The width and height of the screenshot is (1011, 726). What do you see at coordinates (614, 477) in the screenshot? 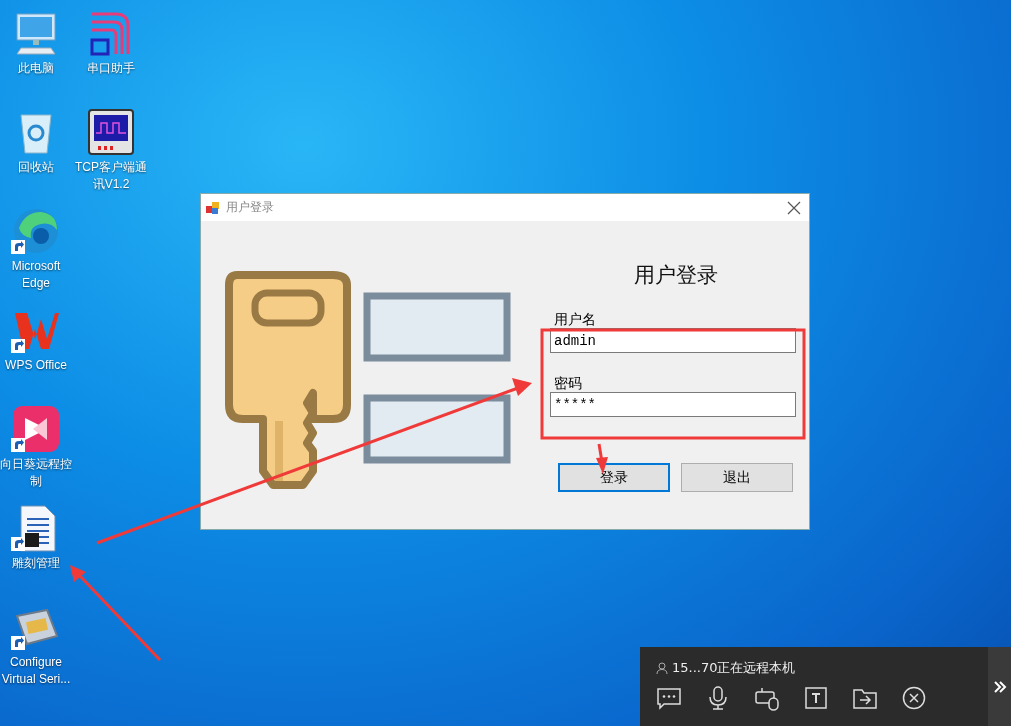
I see `dialog-button: 登录` at bounding box center [614, 477].